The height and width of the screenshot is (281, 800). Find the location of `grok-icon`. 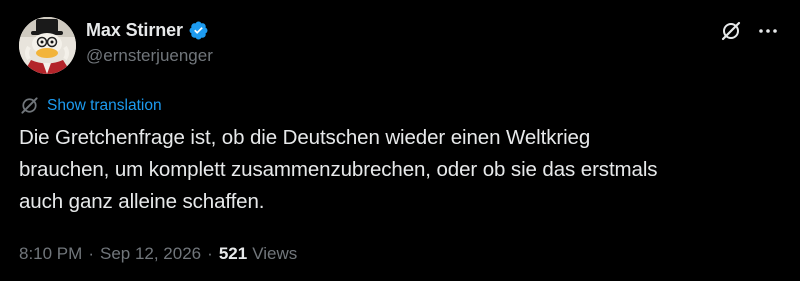

grok-icon is located at coordinates (731, 31).